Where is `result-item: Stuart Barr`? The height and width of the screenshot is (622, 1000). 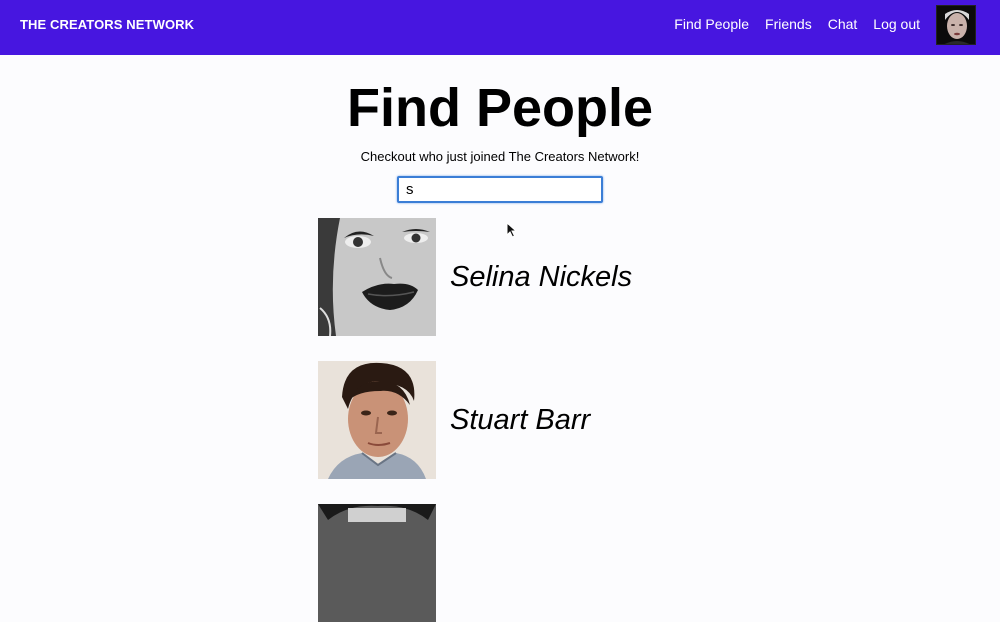
result-item: Stuart Barr is located at coordinates (518, 420).